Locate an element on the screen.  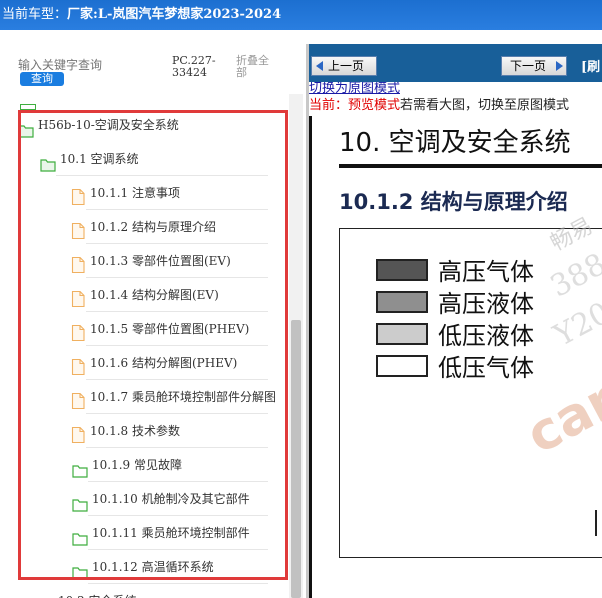
tree-item: 10.2 安全系统 is located at coordinates (163, 591).